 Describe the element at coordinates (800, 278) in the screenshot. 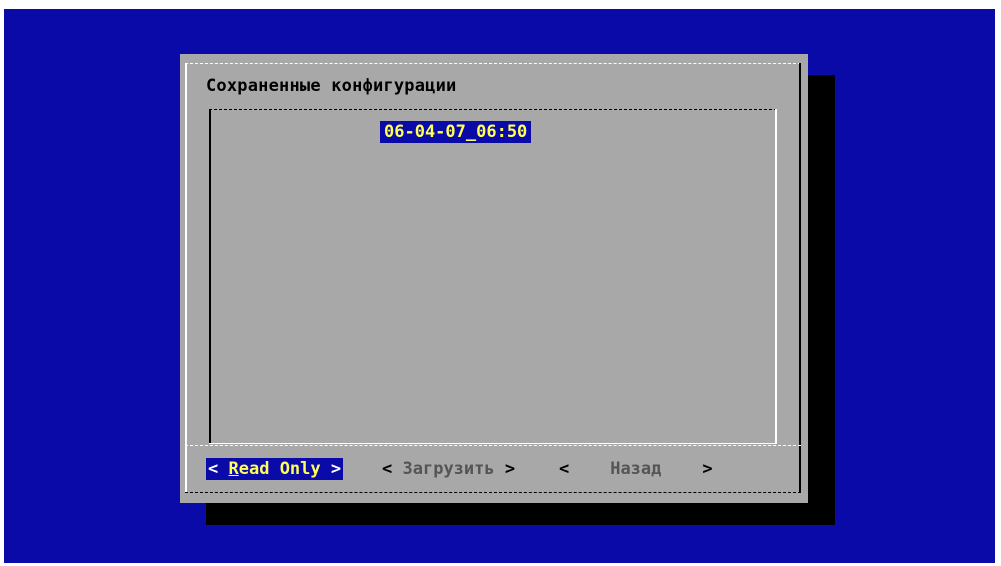

I see `dialog-border-right` at that location.